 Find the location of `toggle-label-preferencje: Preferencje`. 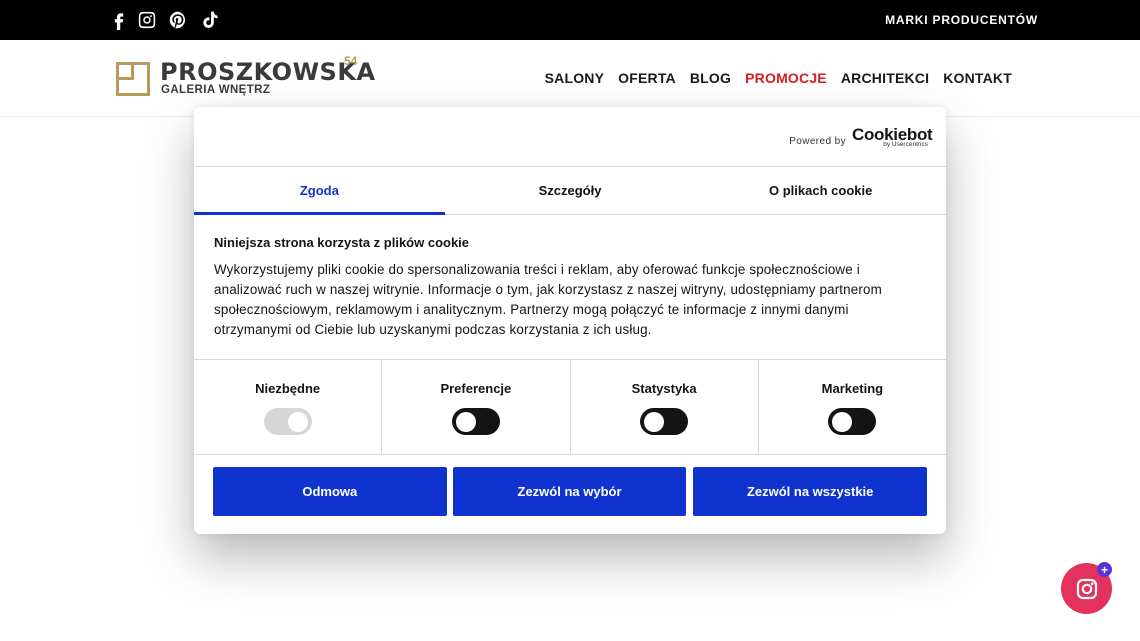

toggle-label-preferencje: Preferencje is located at coordinates (476, 388).